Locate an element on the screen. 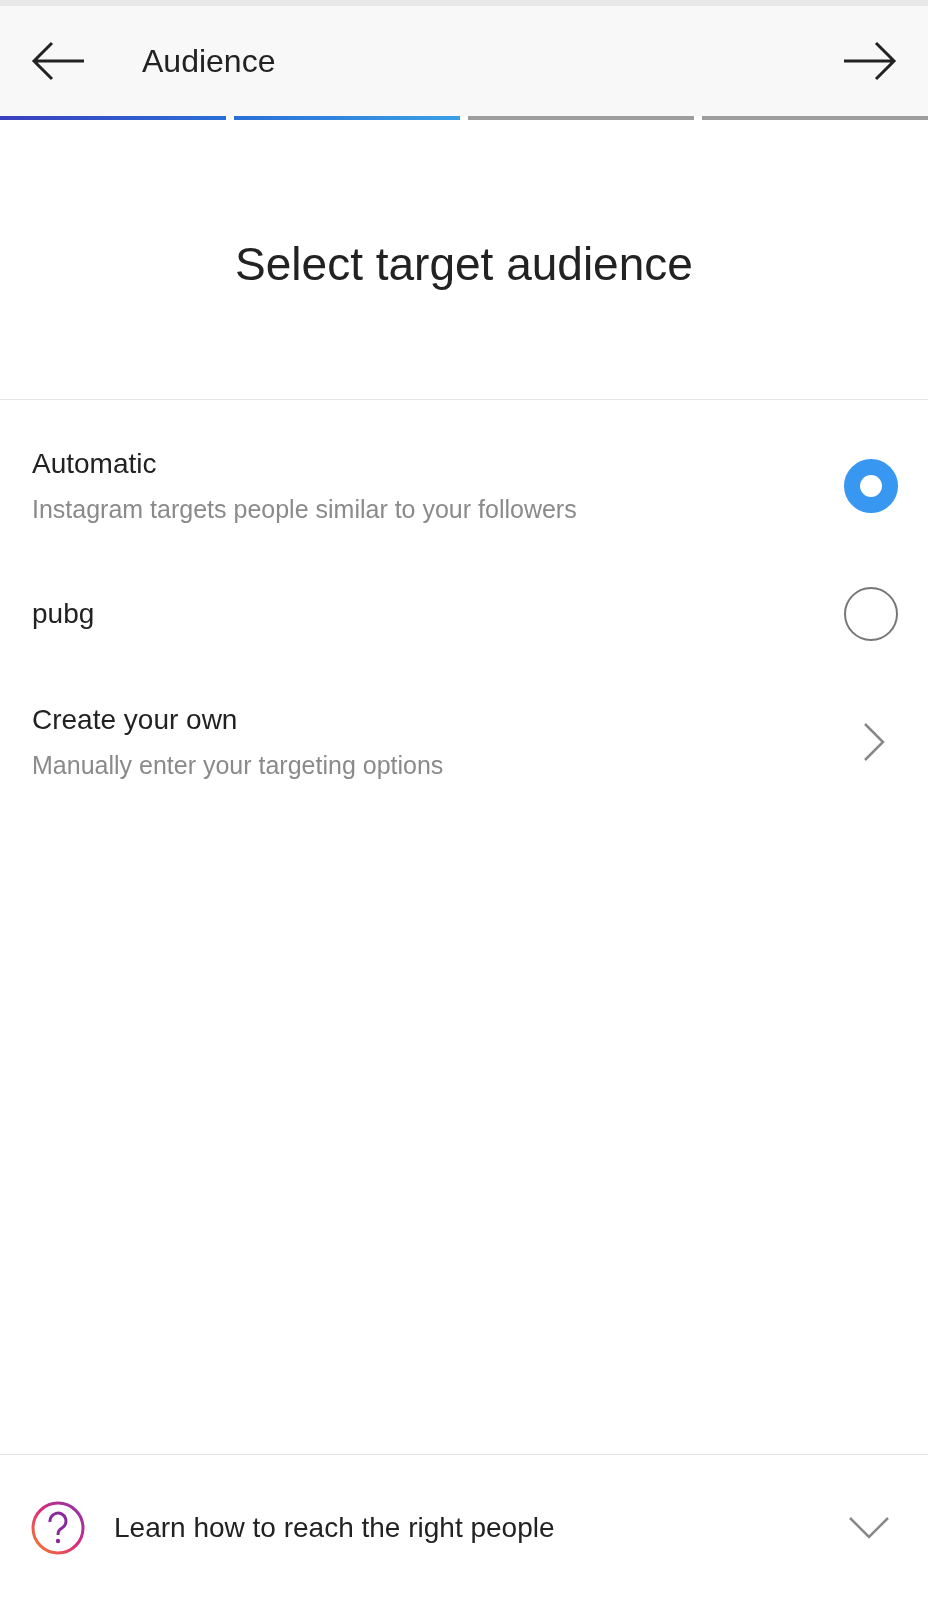 The height and width of the screenshot is (1600, 928). option-title: Create your own is located at coordinates (135, 720).